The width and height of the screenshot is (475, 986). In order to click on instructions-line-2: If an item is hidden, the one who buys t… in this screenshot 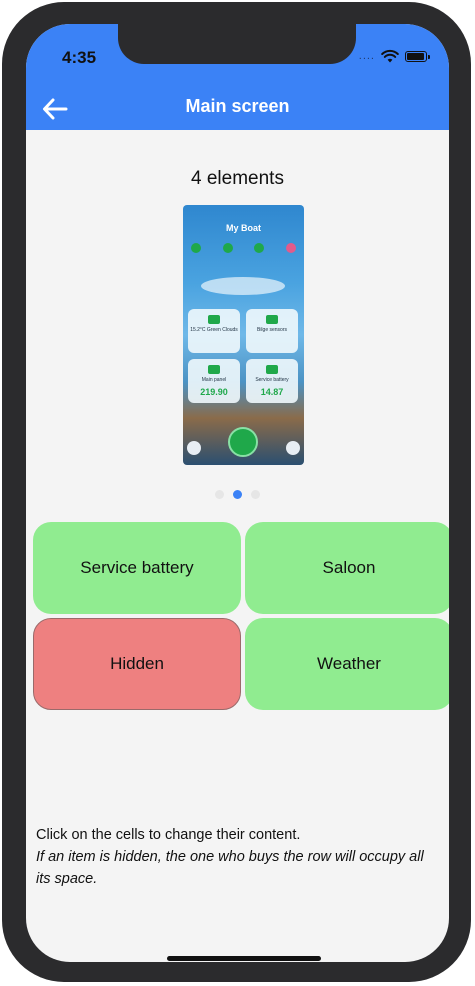, I will do `click(230, 868)`.